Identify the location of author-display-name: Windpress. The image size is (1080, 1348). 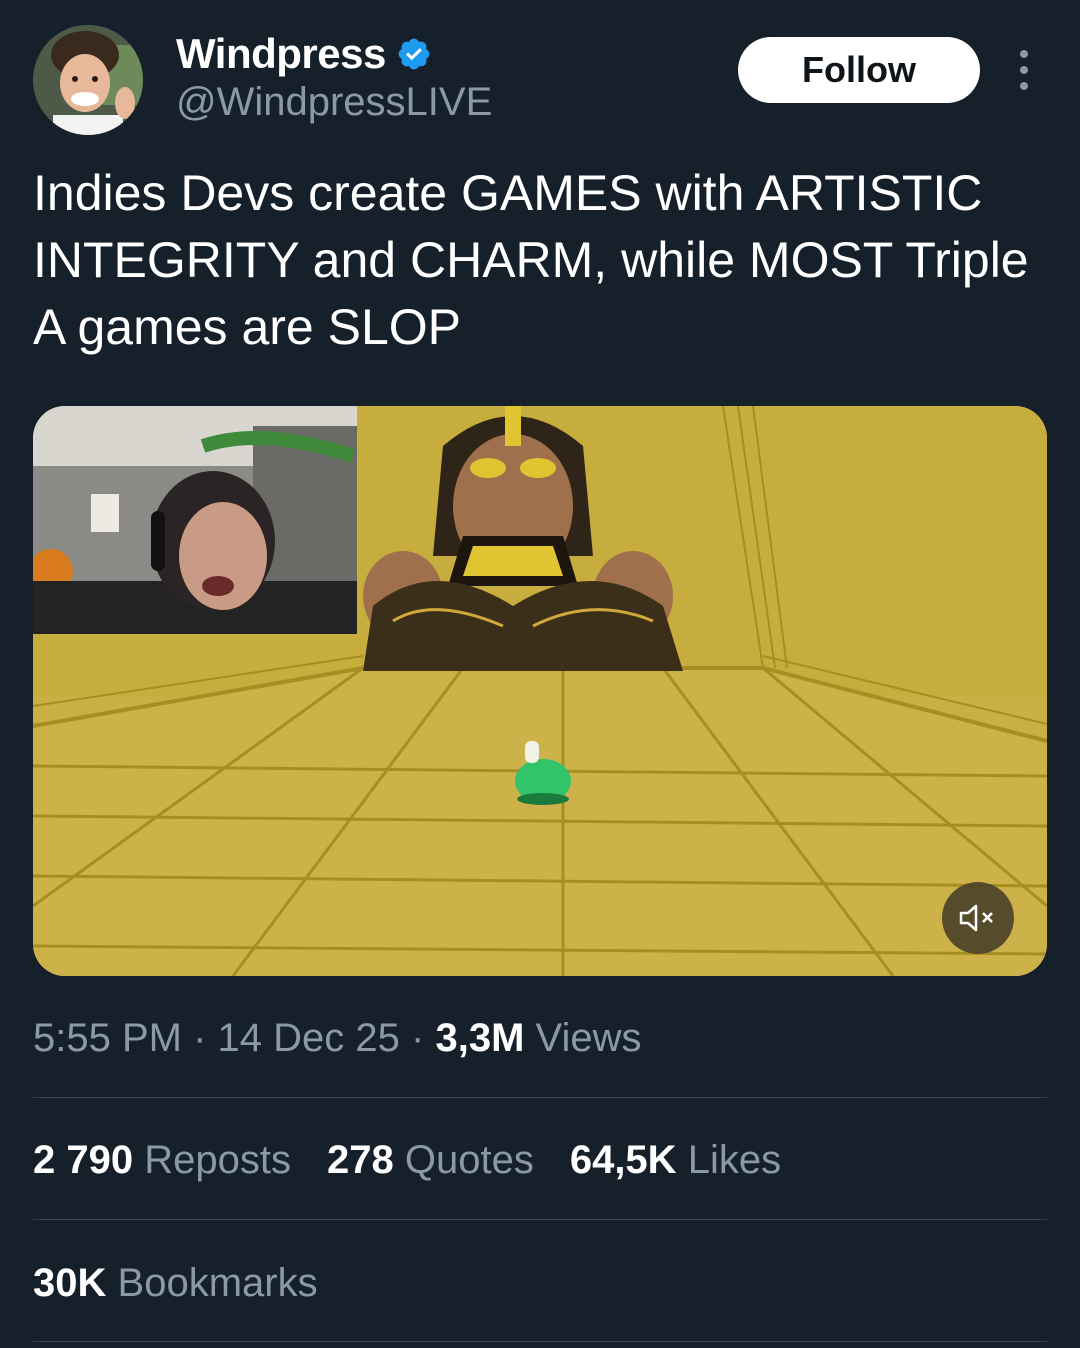
(281, 54).